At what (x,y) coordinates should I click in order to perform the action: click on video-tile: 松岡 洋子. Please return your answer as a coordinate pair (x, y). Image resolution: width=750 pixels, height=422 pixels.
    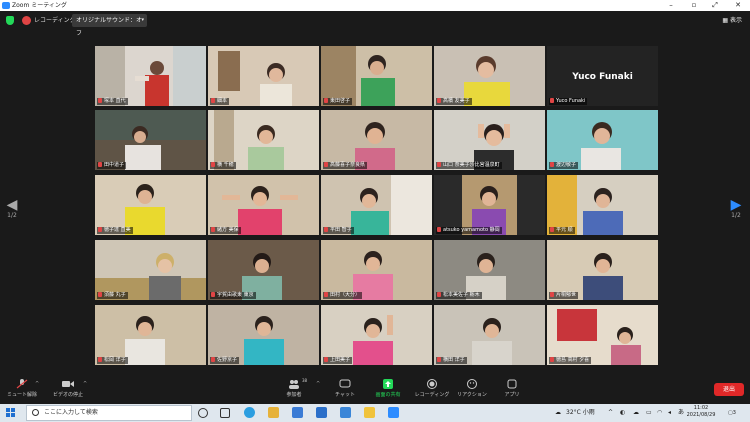
    Looking at the image, I should click on (150, 335).